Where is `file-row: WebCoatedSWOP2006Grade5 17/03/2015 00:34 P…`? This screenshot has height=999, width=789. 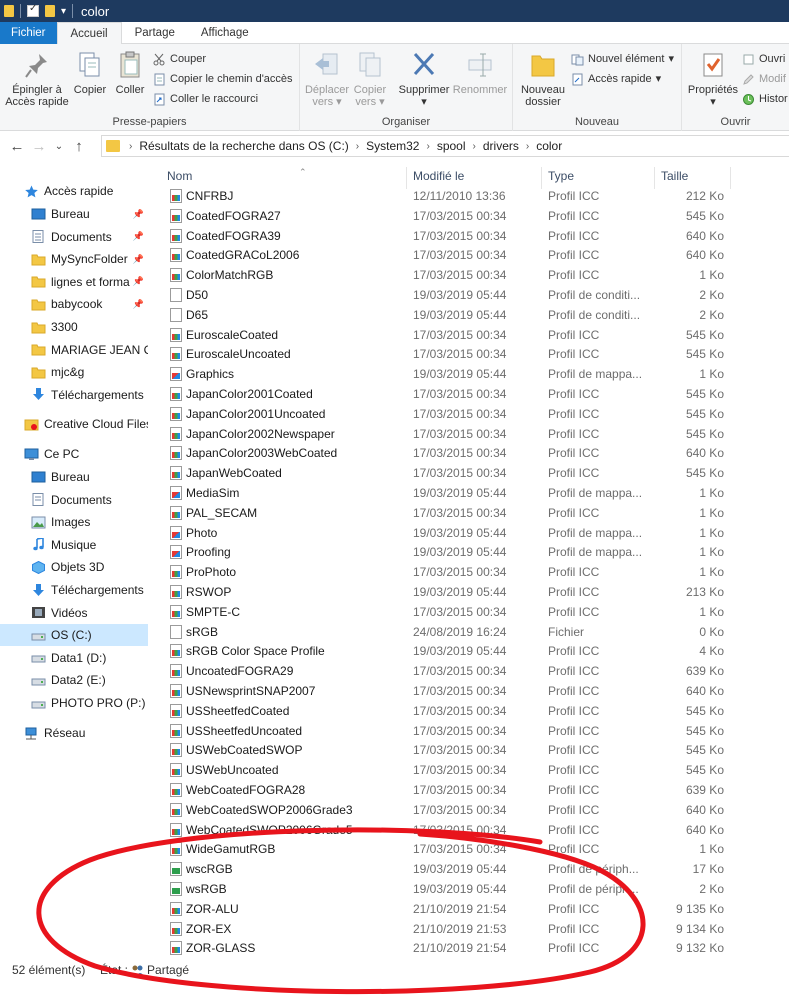
file-row: WebCoatedSWOP2006Grade5 17/03/2015 00:34 P… is located at coordinates (449, 830).